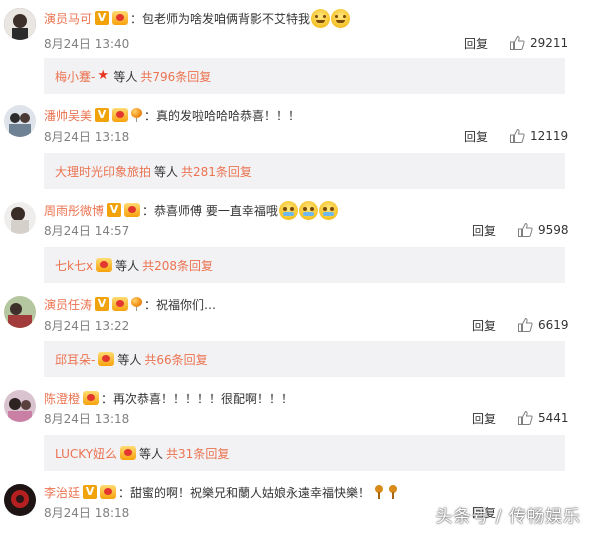 This screenshot has width=589, height=533. I want to click on watermark-text: 头条号 / 传畅娱乐, so click(508, 517).